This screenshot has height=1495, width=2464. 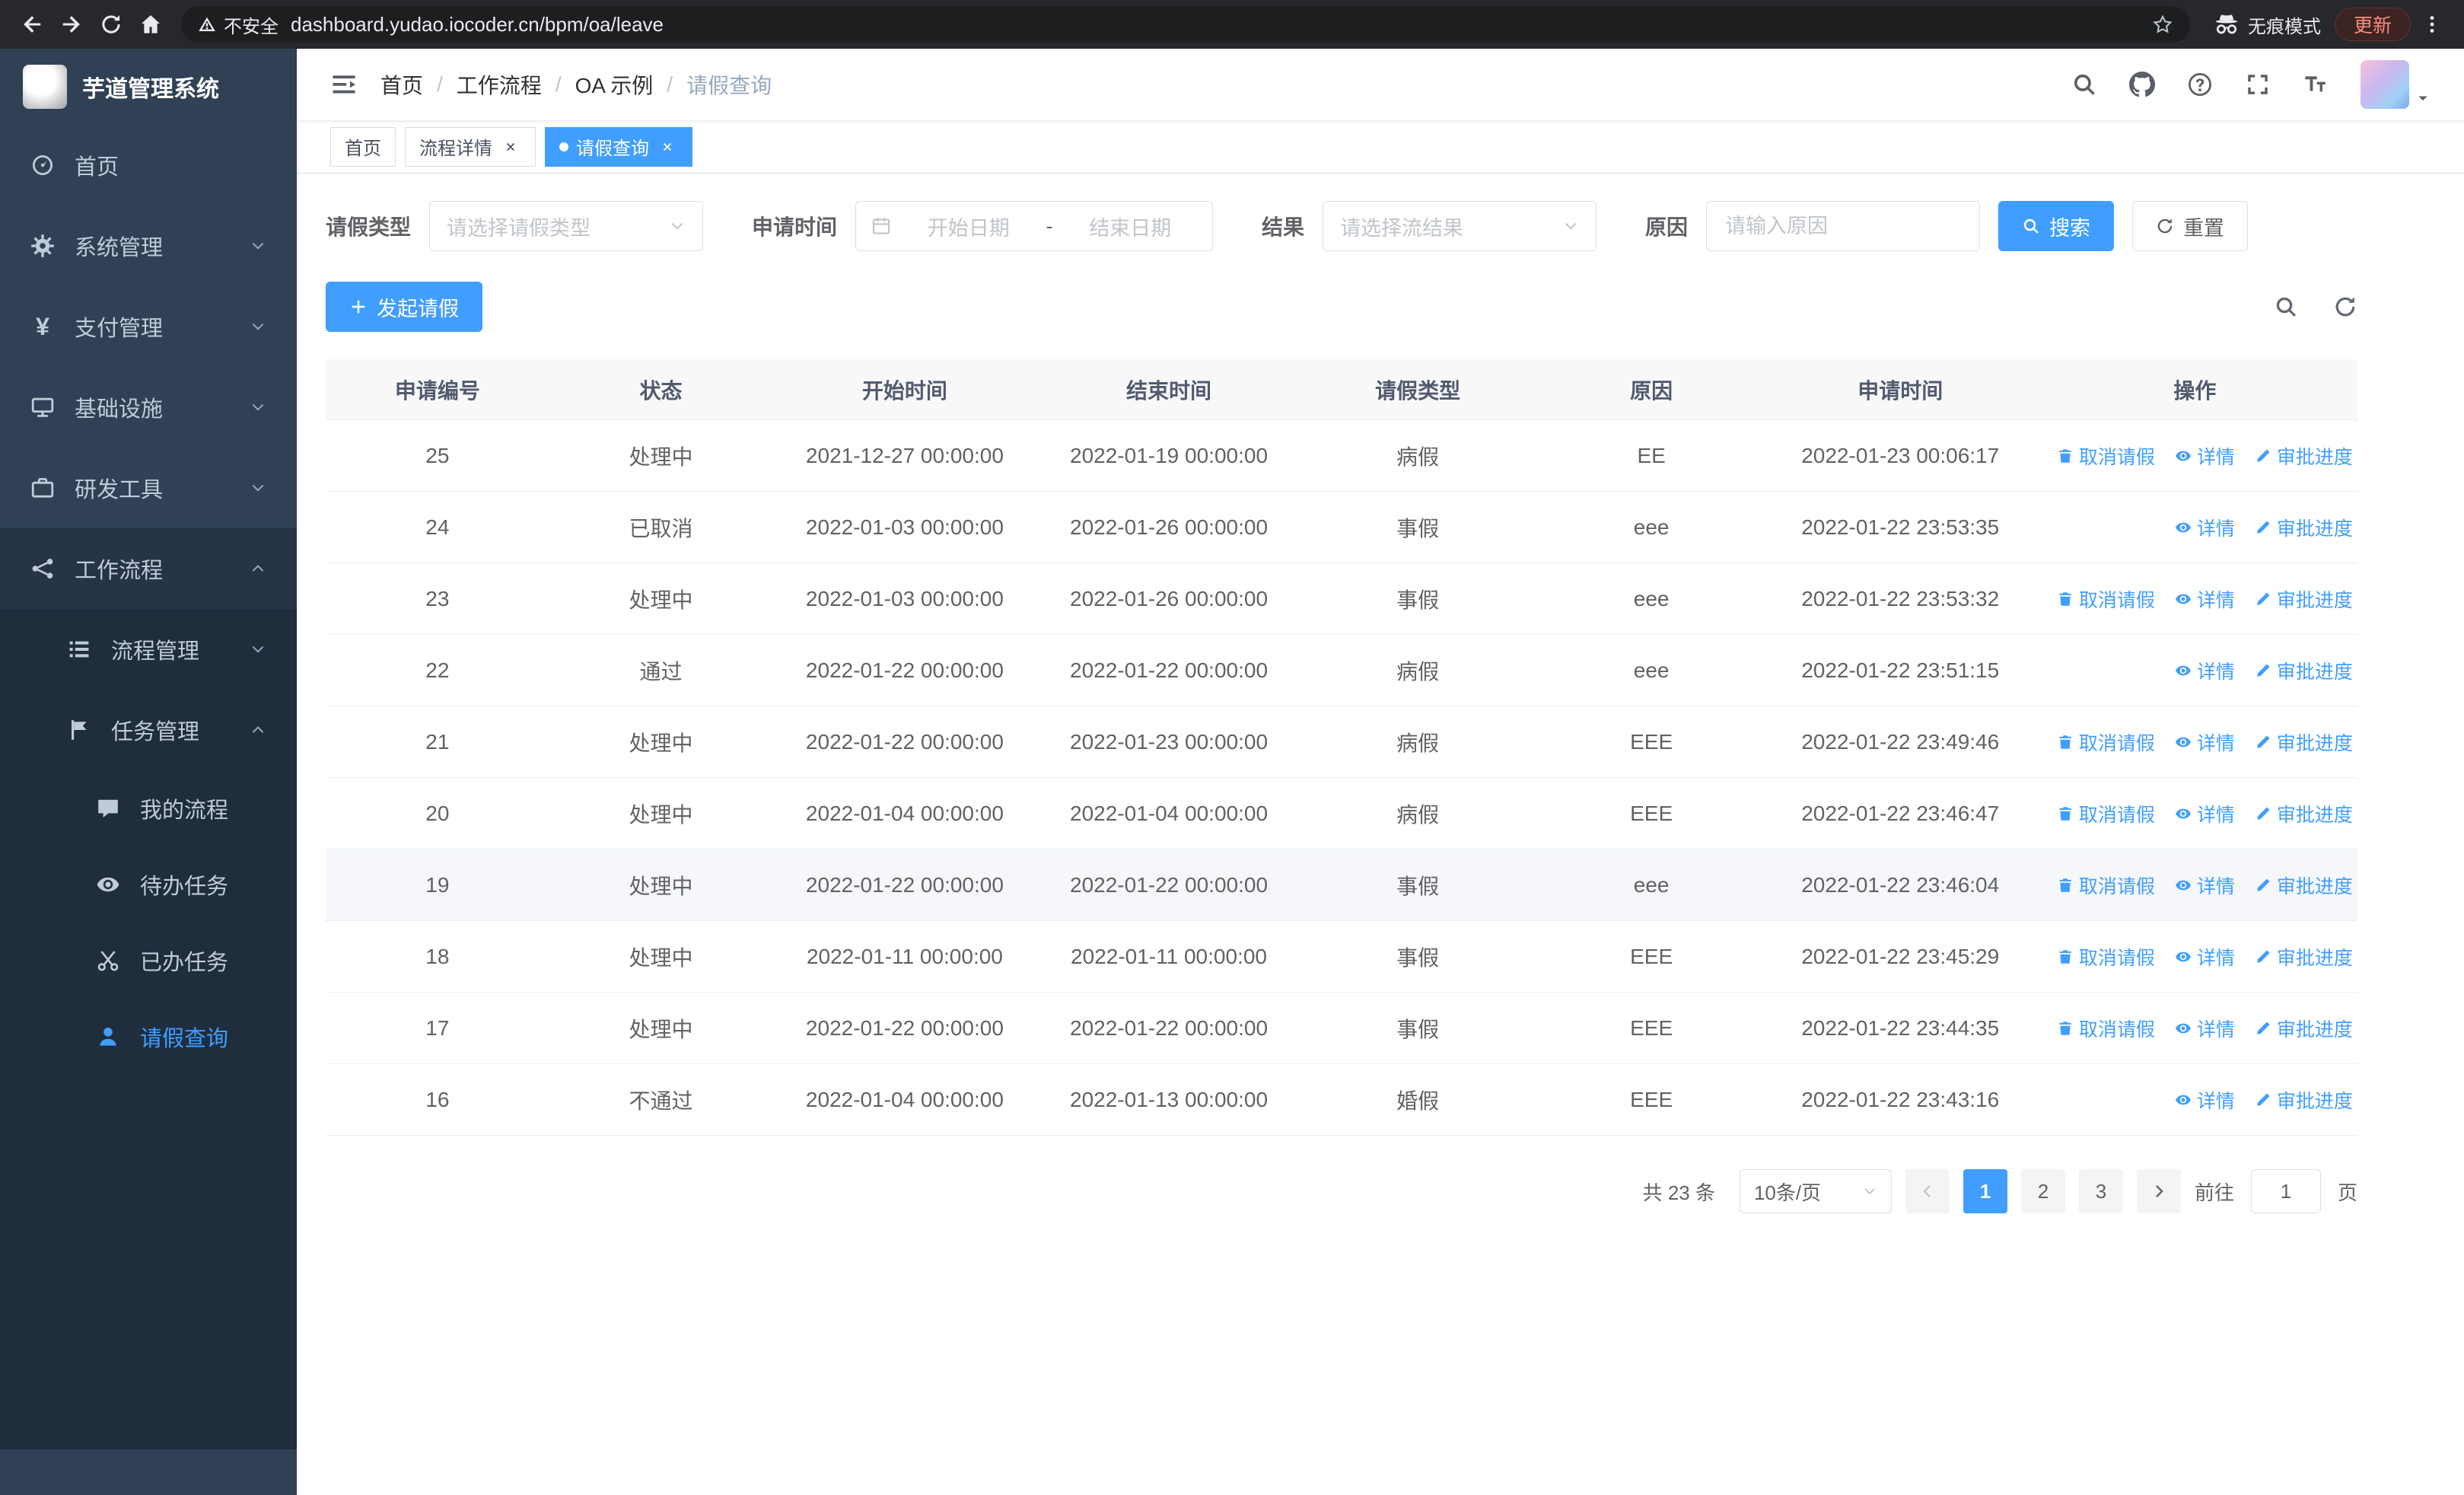 What do you see at coordinates (42, 407) in the screenshot?
I see `infrastructure-icon` at bounding box center [42, 407].